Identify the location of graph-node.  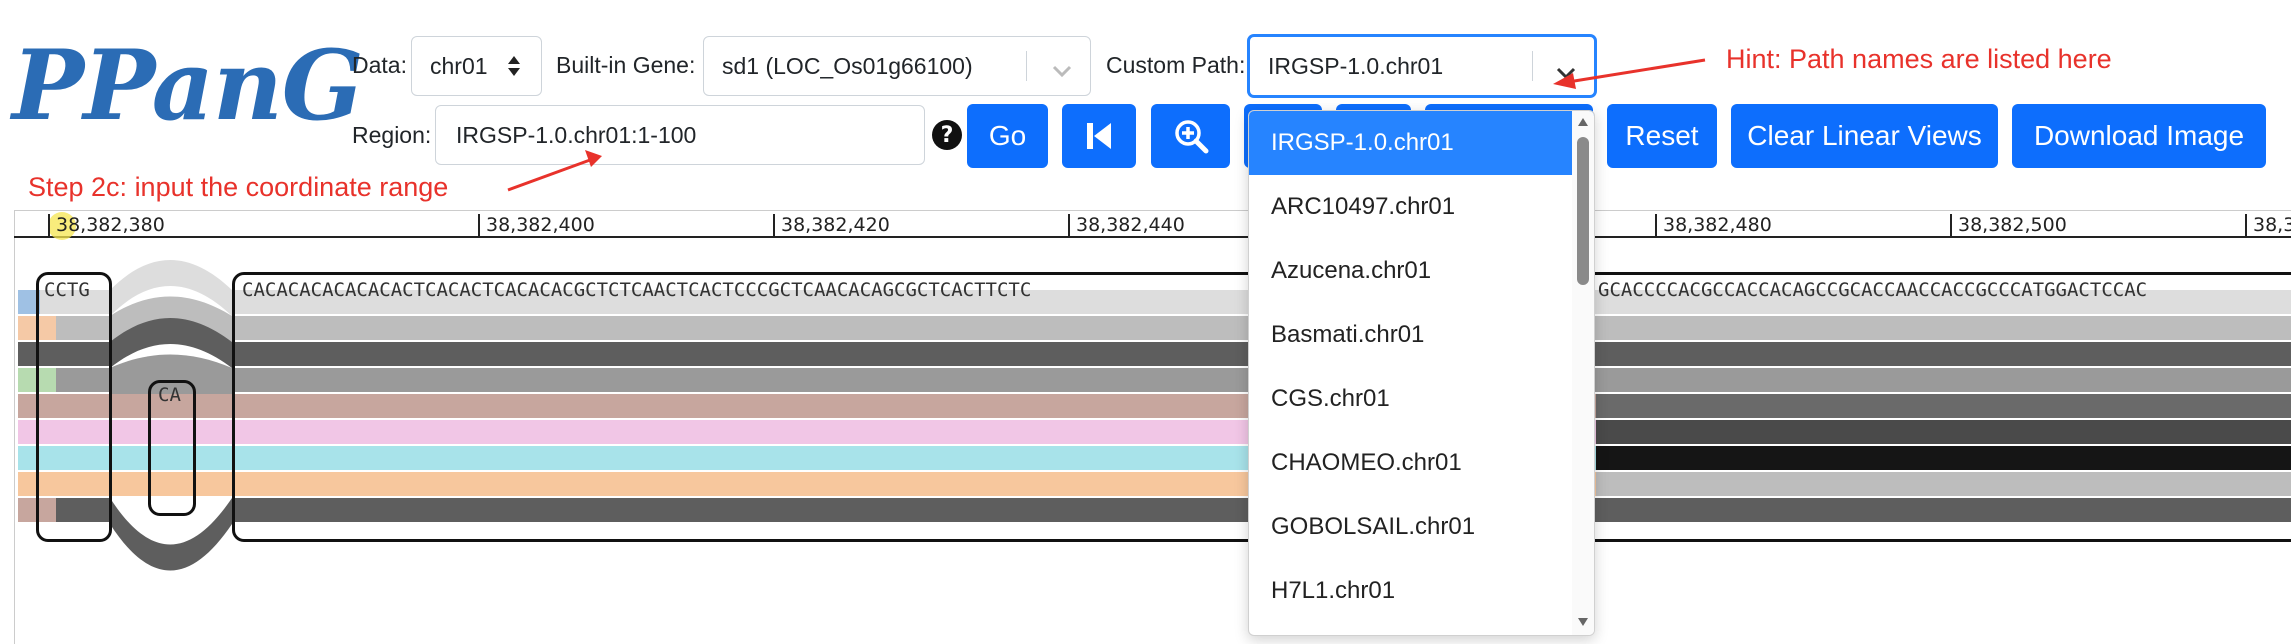
(74, 407).